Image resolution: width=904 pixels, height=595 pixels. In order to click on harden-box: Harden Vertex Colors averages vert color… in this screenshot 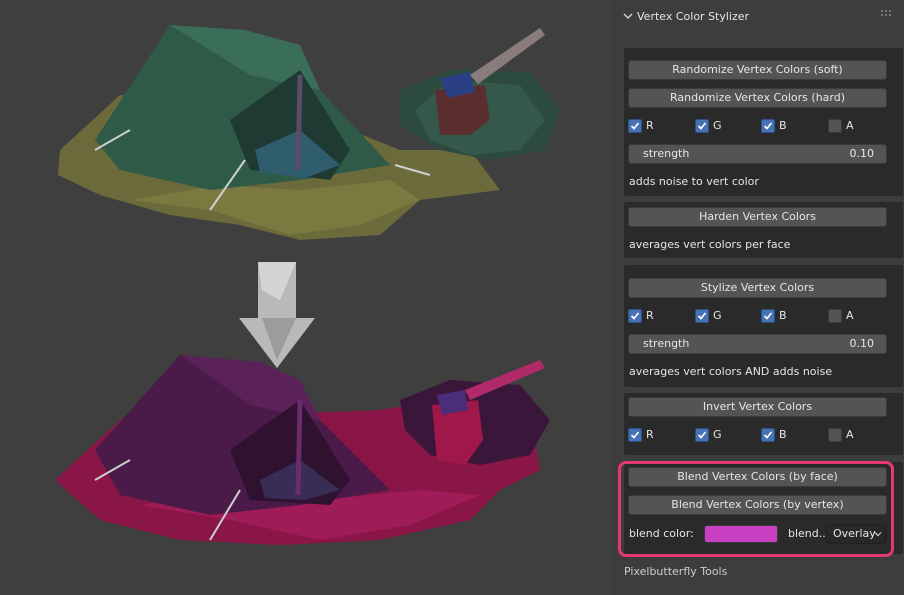, I will do `click(763, 230)`.